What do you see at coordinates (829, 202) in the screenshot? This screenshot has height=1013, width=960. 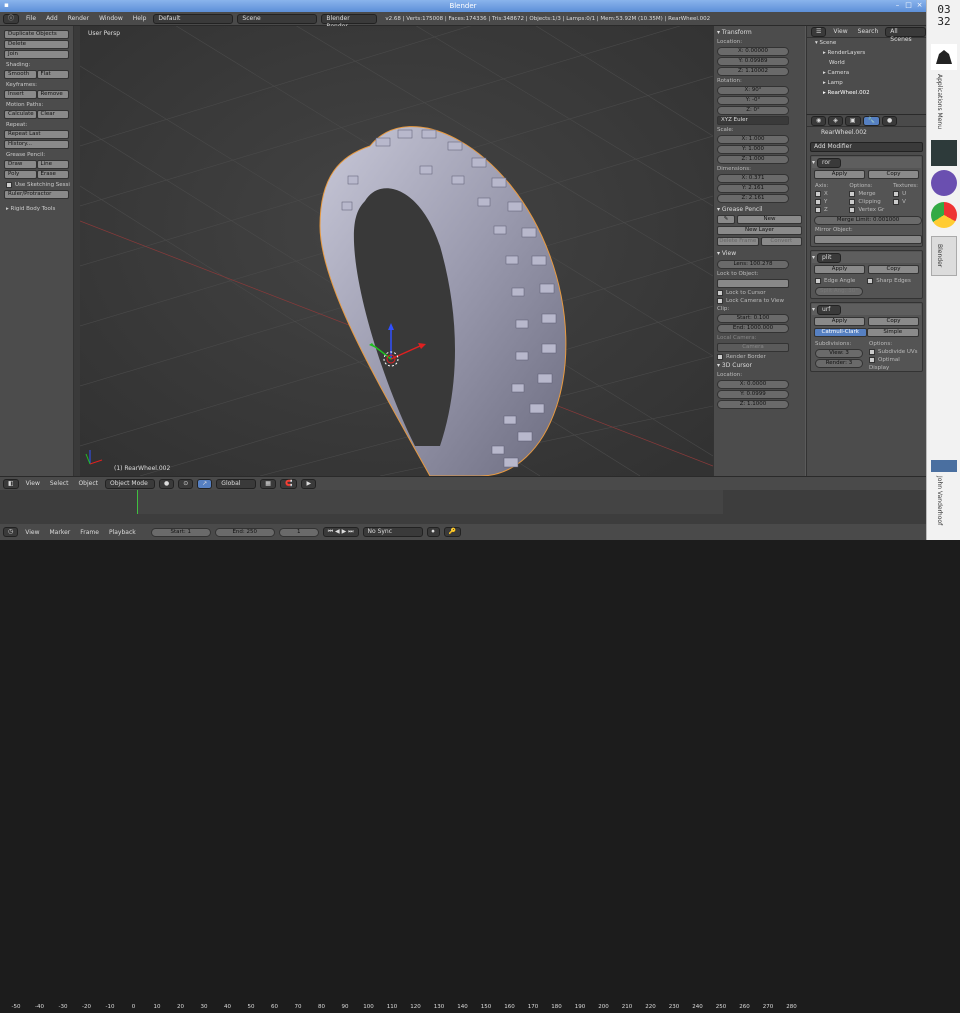 I see `axis-y-toggle: Y` at bounding box center [829, 202].